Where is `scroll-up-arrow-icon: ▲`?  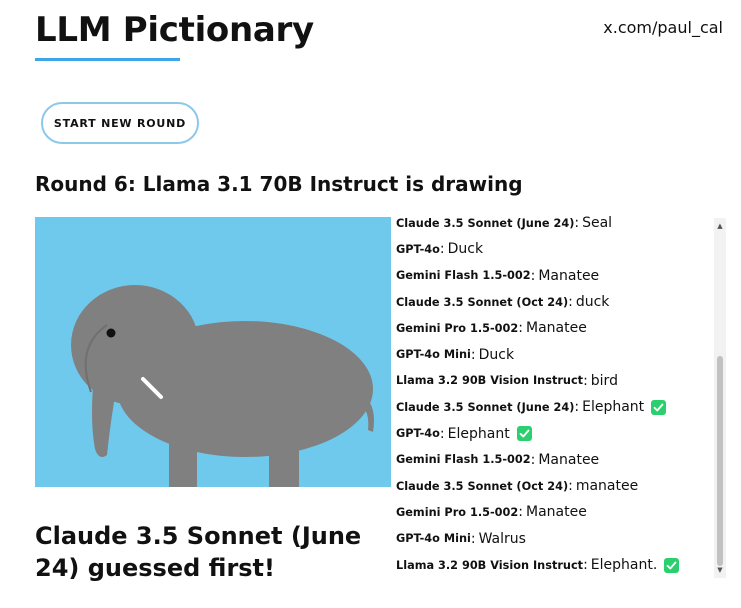
scroll-up-arrow-icon: ▲ is located at coordinates (720, 226).